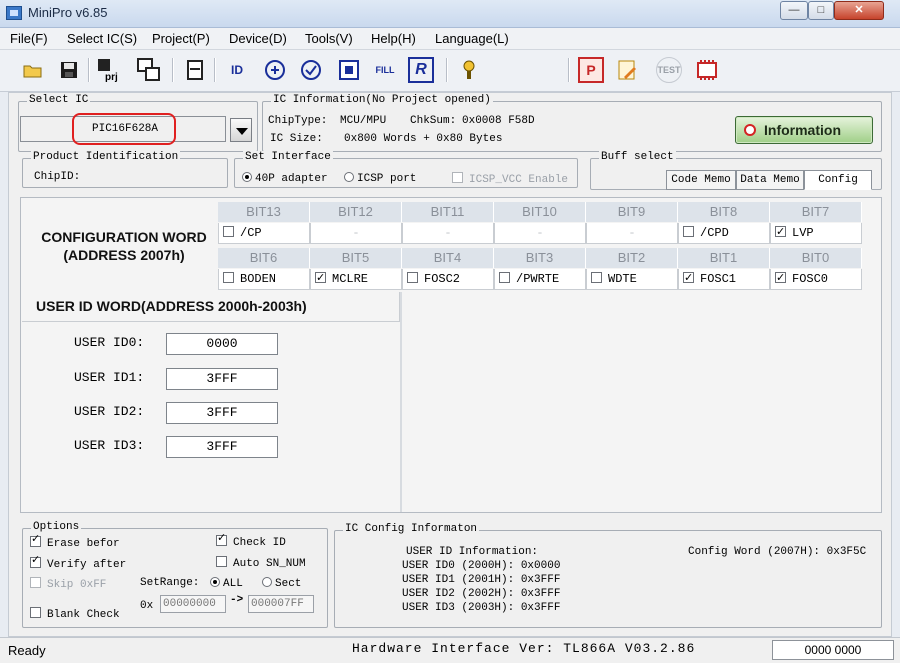  I want to click on auto-sn-checkbox: Auto SN_NUM, so click(261, 563).